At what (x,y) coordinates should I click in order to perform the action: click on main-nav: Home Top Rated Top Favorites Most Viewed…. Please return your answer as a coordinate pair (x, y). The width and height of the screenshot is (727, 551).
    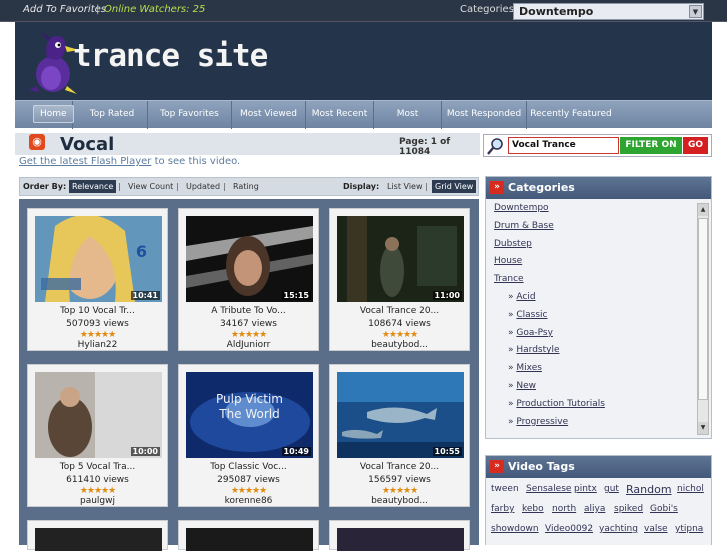
    Looking at the image, I should click on (363, 123).